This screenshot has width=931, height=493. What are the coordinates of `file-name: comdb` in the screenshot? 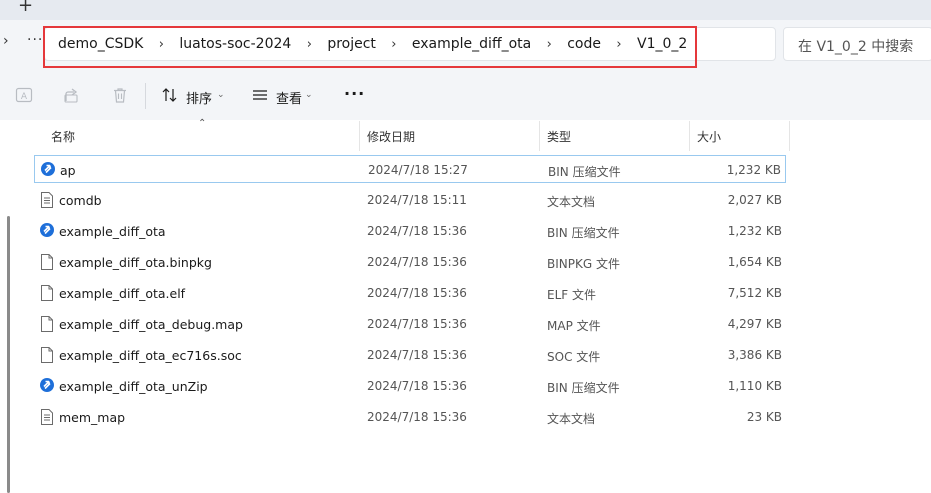 It's located at (80, 200).